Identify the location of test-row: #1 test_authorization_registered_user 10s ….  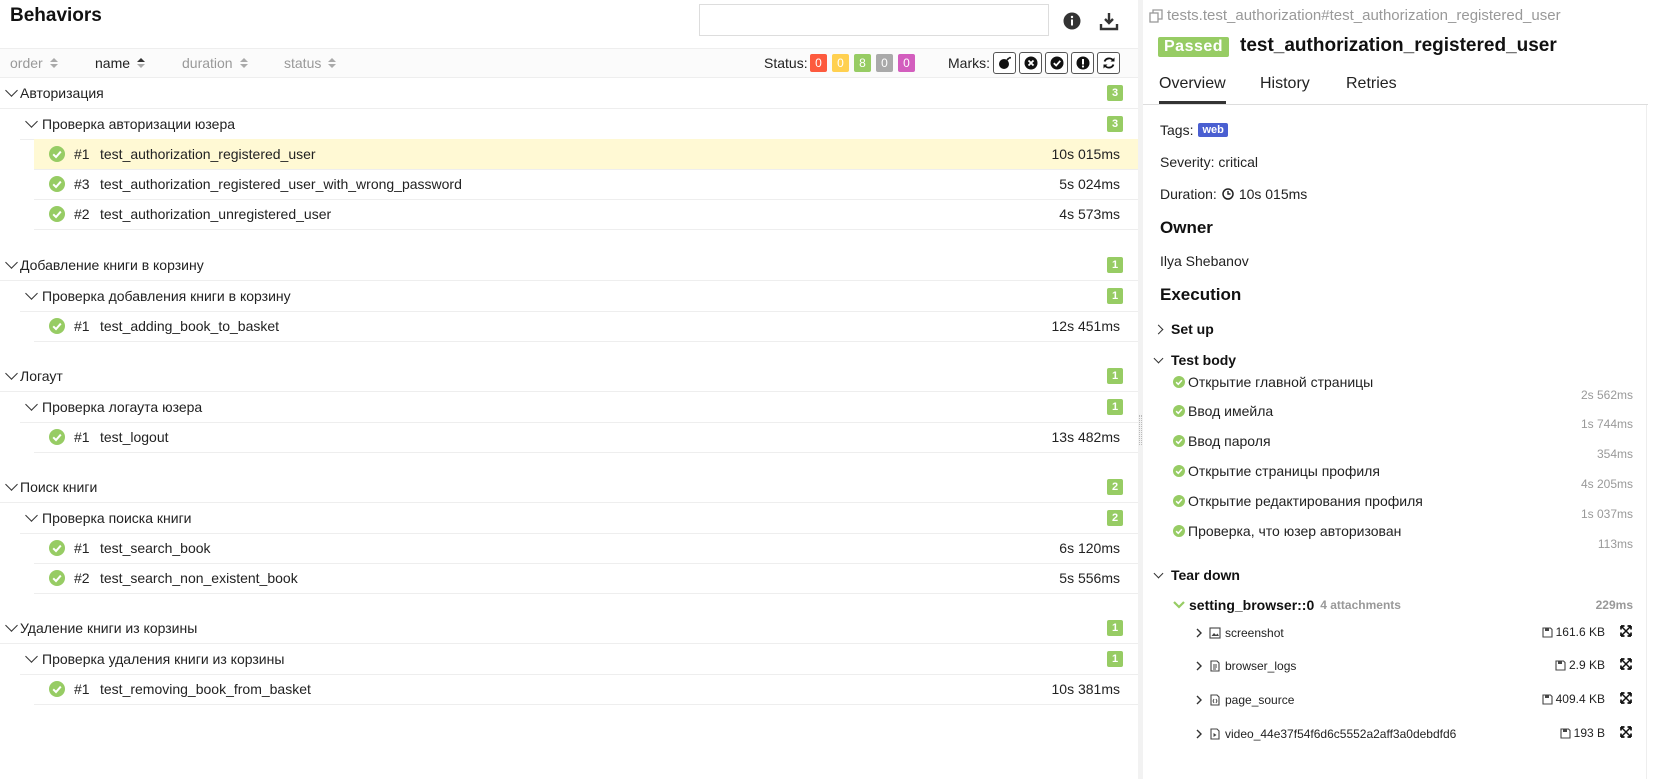
(586, 154).